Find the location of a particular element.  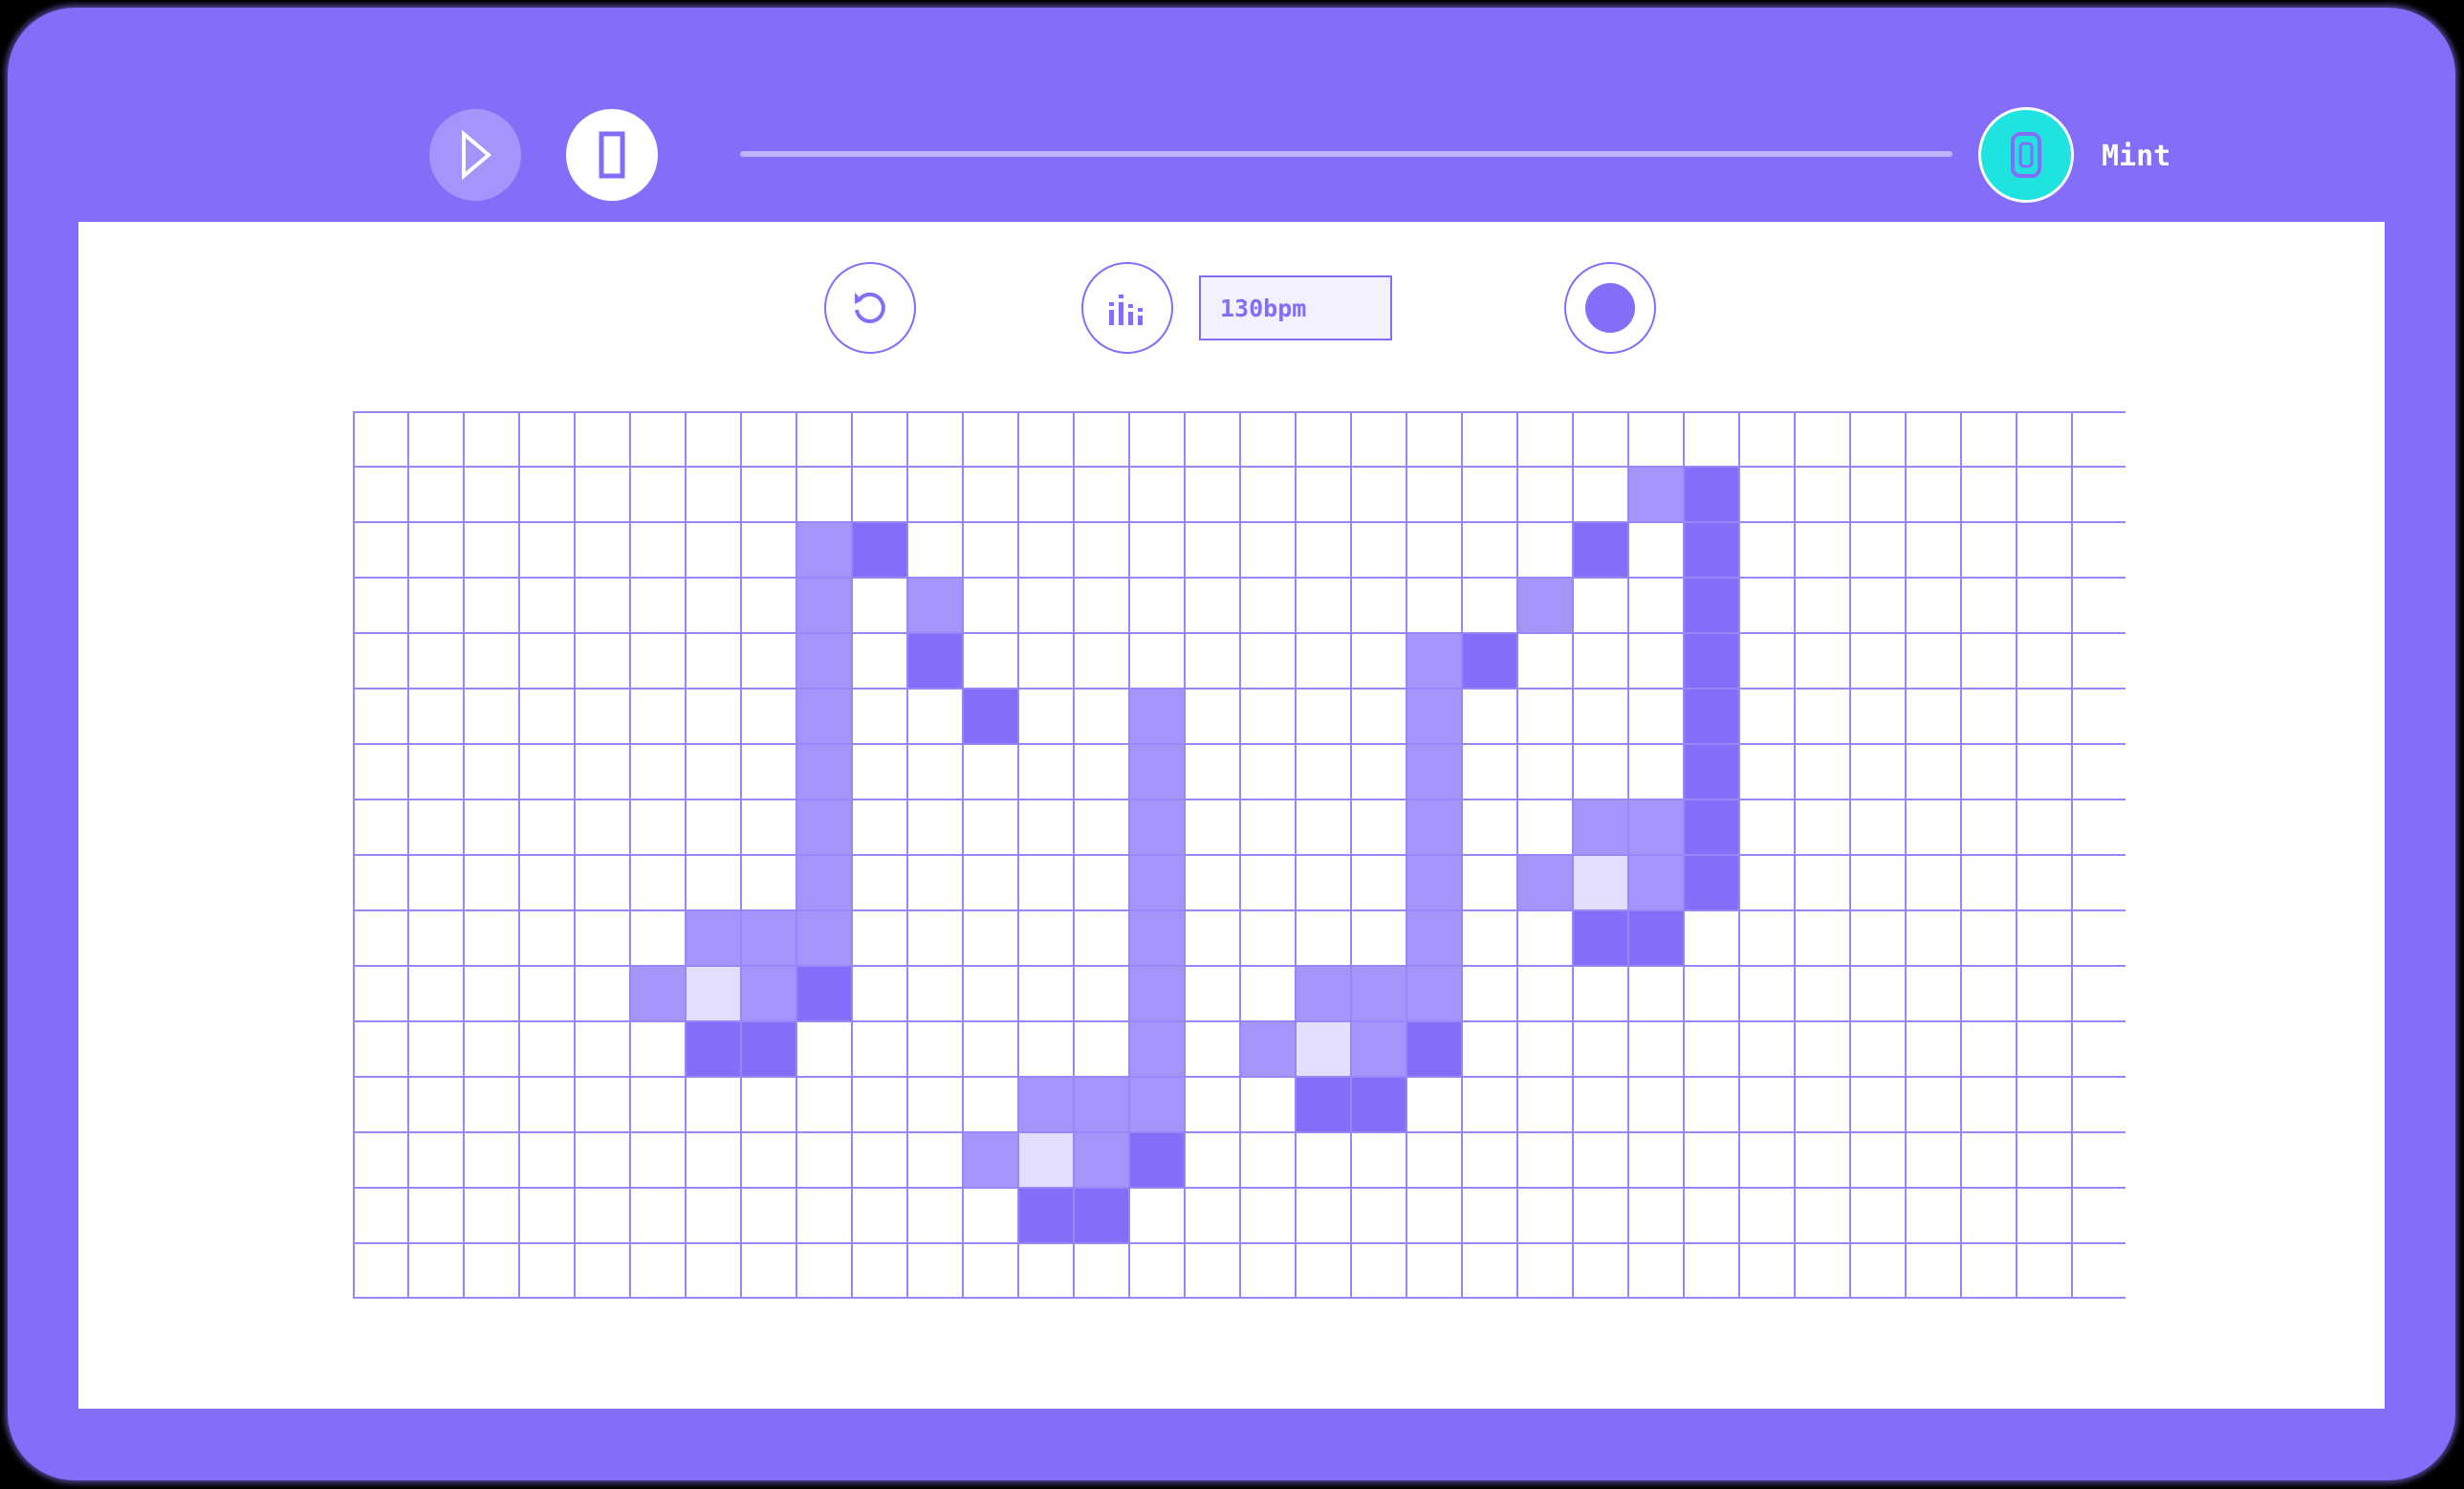

player-toolbar: Mint is located at coordinates (1231, 118).